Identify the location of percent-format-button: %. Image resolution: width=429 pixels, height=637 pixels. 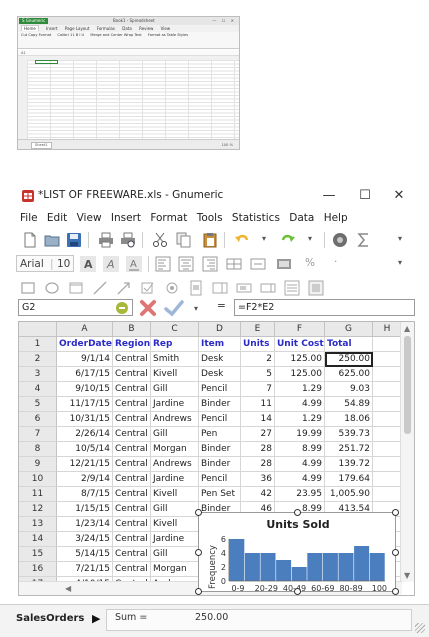
(310, 263).